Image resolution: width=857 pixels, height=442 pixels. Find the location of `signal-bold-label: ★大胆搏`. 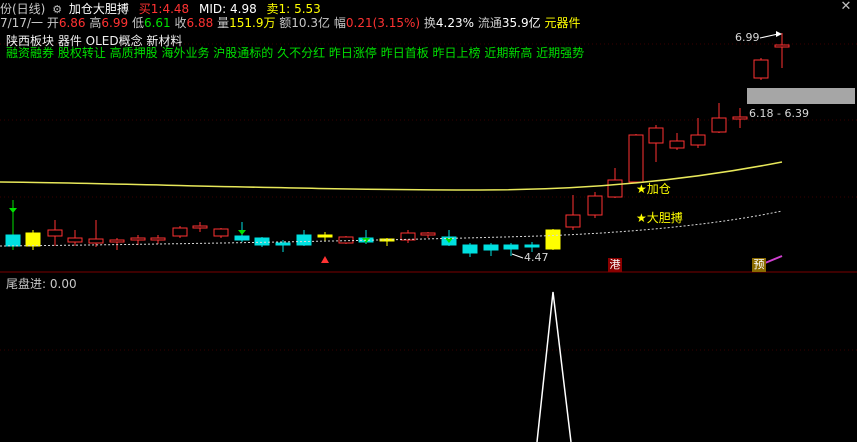

signal-bold-label: ★大胆搏 is located at coordinates (659, 218).